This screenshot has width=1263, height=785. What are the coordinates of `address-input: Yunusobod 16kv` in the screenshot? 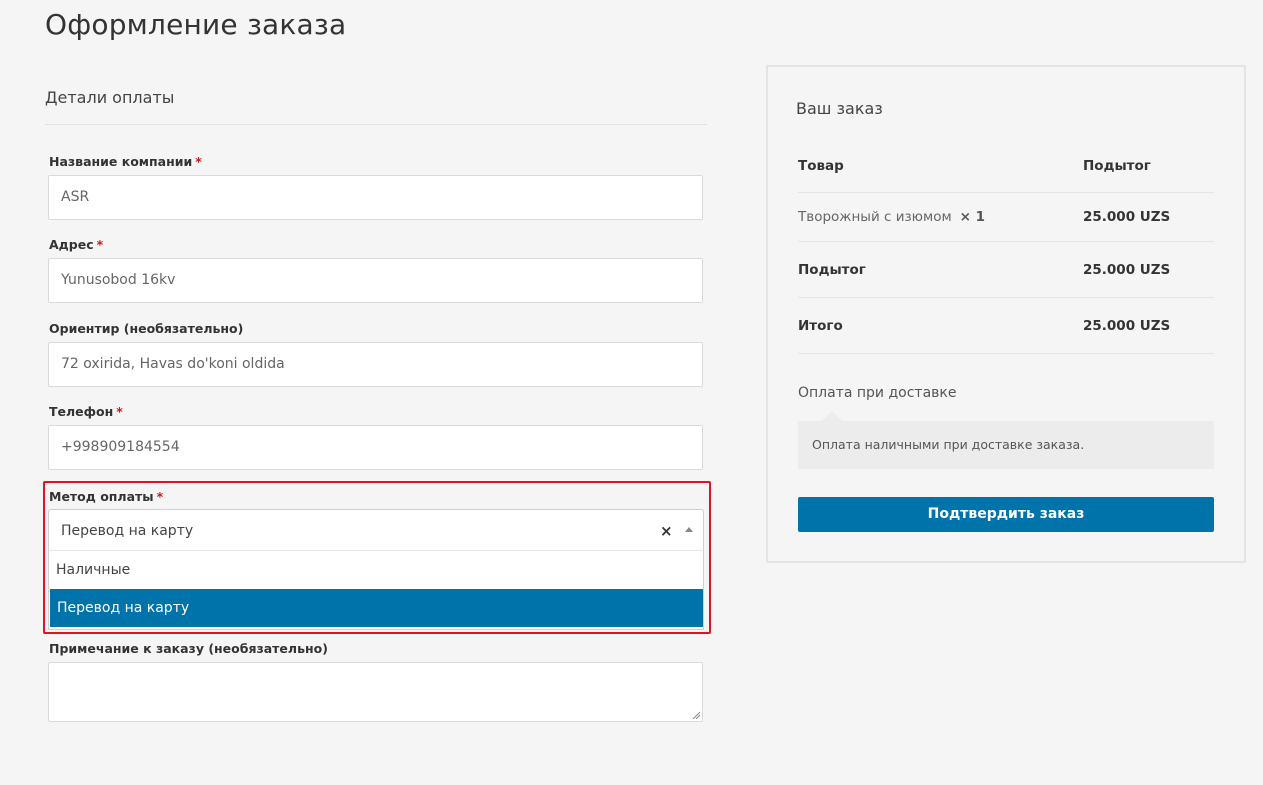 It's located at (375, 280).